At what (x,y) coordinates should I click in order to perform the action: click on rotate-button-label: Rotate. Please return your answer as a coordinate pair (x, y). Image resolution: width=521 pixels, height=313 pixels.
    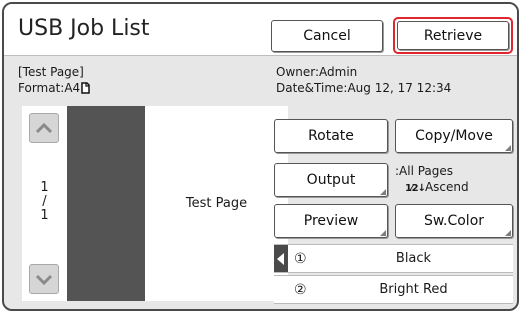
    Looking at the image, I should click on (331, 136).